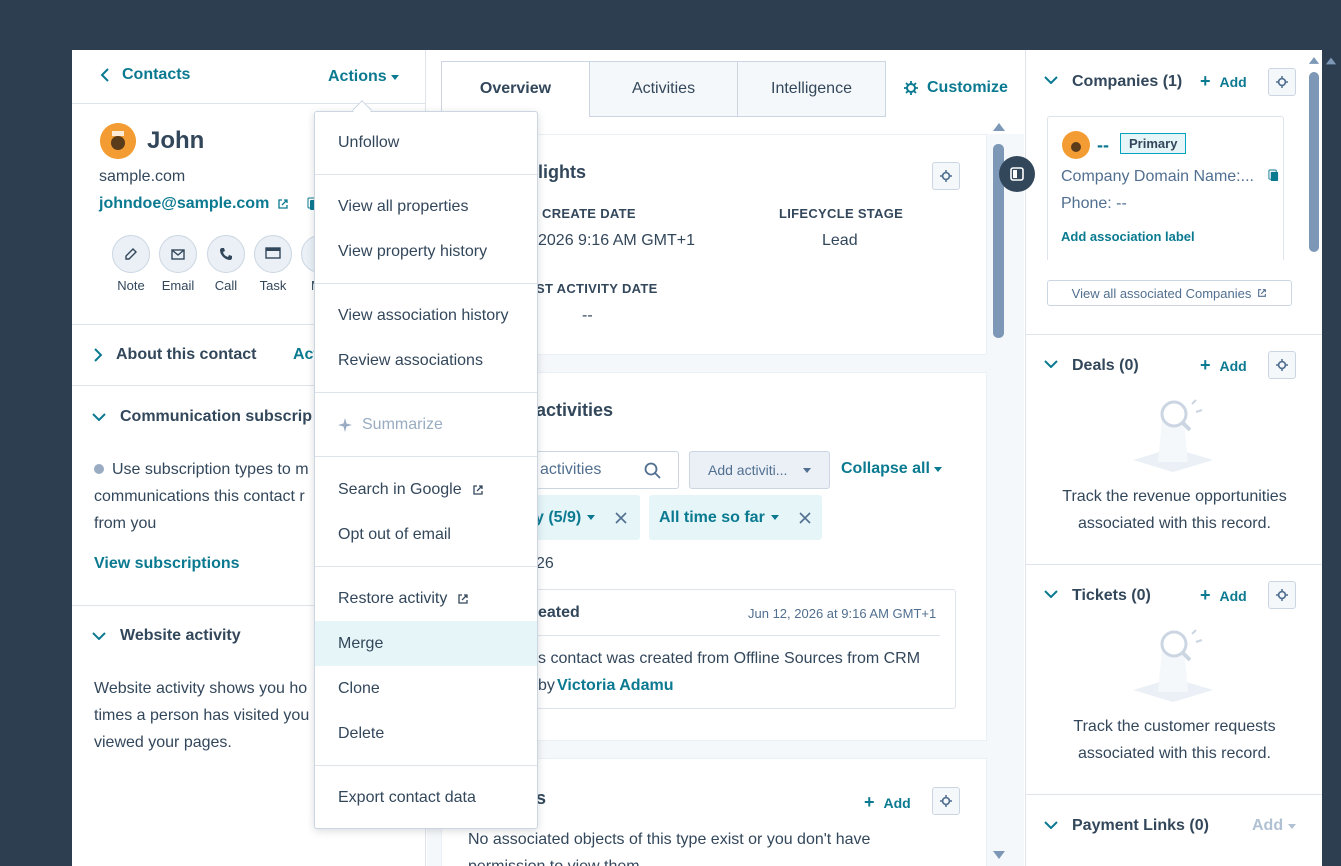  What do you see at coordinates (999, 855) in the screenshot?
I see `scroll-down-icon` at bounding box center [999, 855].